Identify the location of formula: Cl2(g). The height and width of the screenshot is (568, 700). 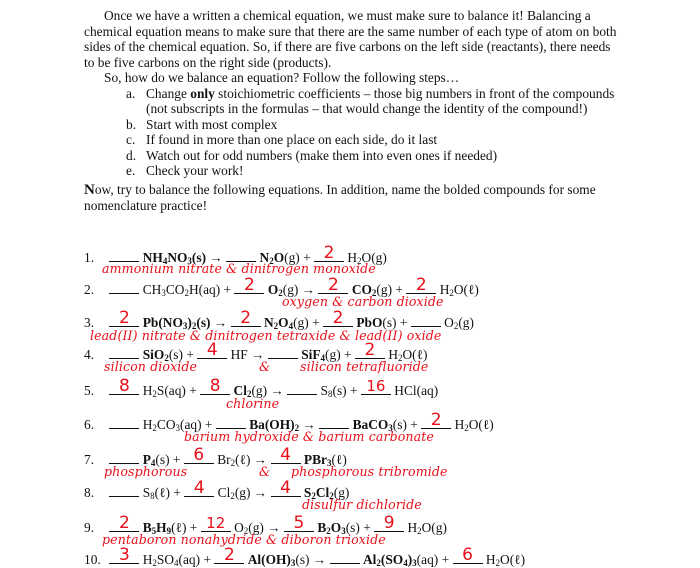
(234, 493).